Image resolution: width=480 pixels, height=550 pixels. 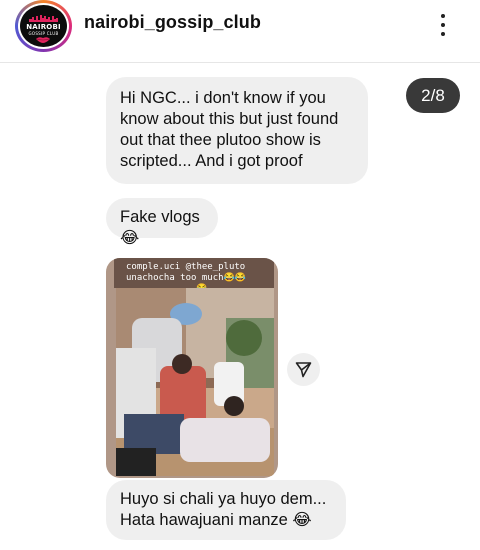 What do you see at coordinates (443, 25) in the screenshot?
I see `more-vertical-icon` at bounding box center [443, 25].